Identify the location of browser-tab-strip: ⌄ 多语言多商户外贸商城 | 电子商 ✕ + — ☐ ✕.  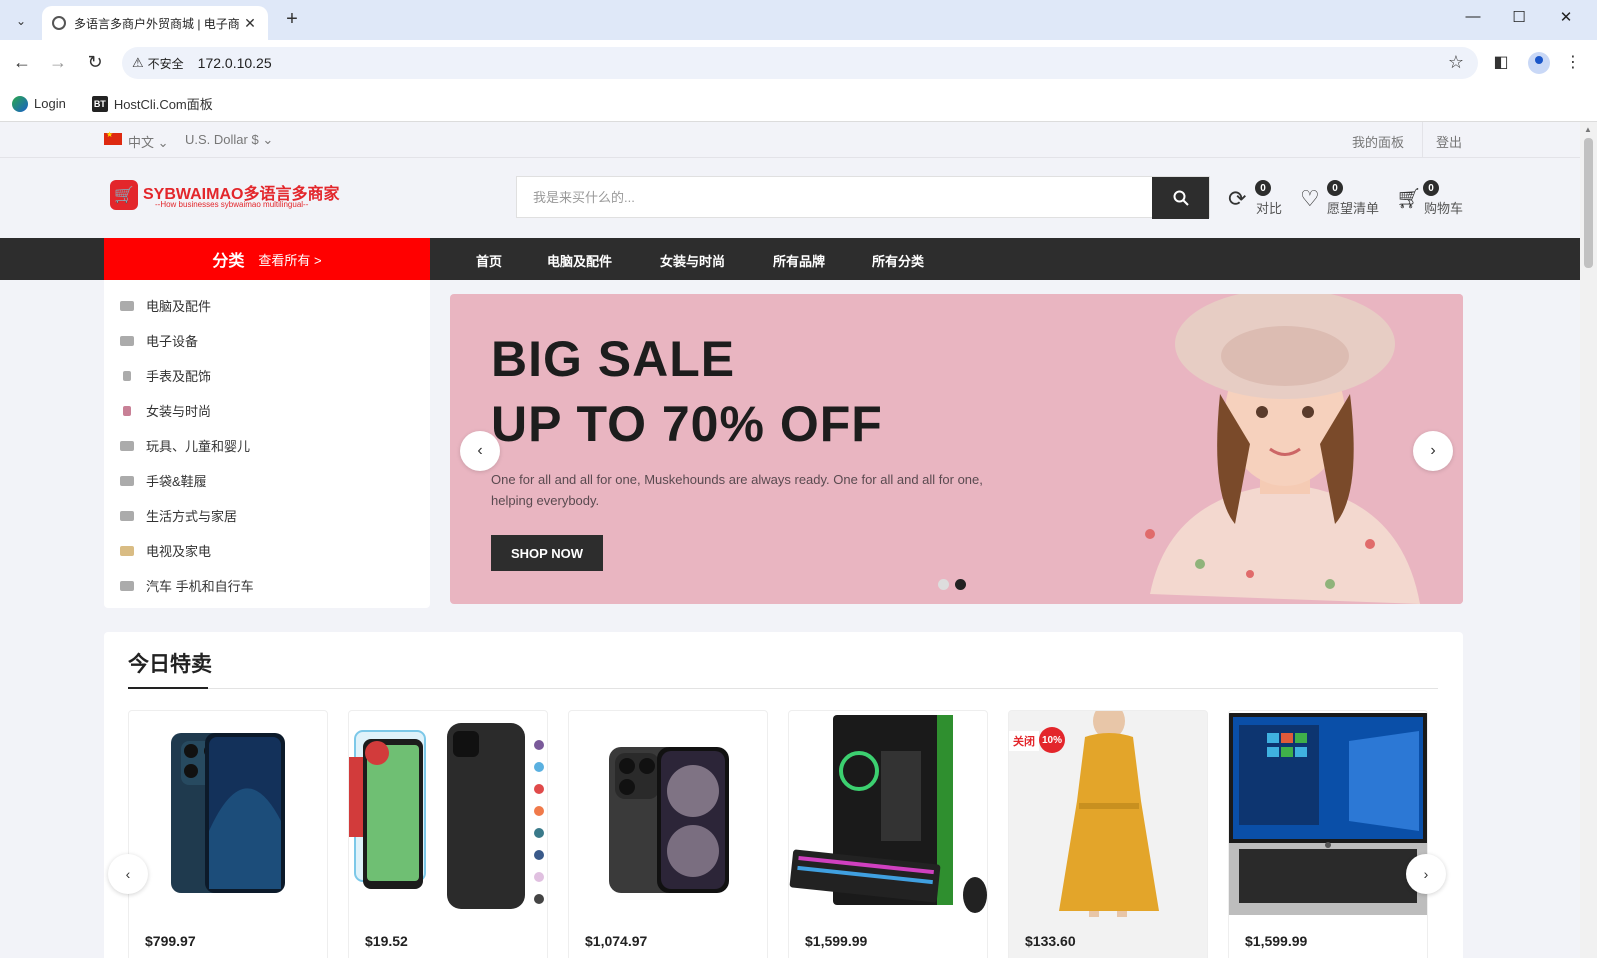
(798, 20).